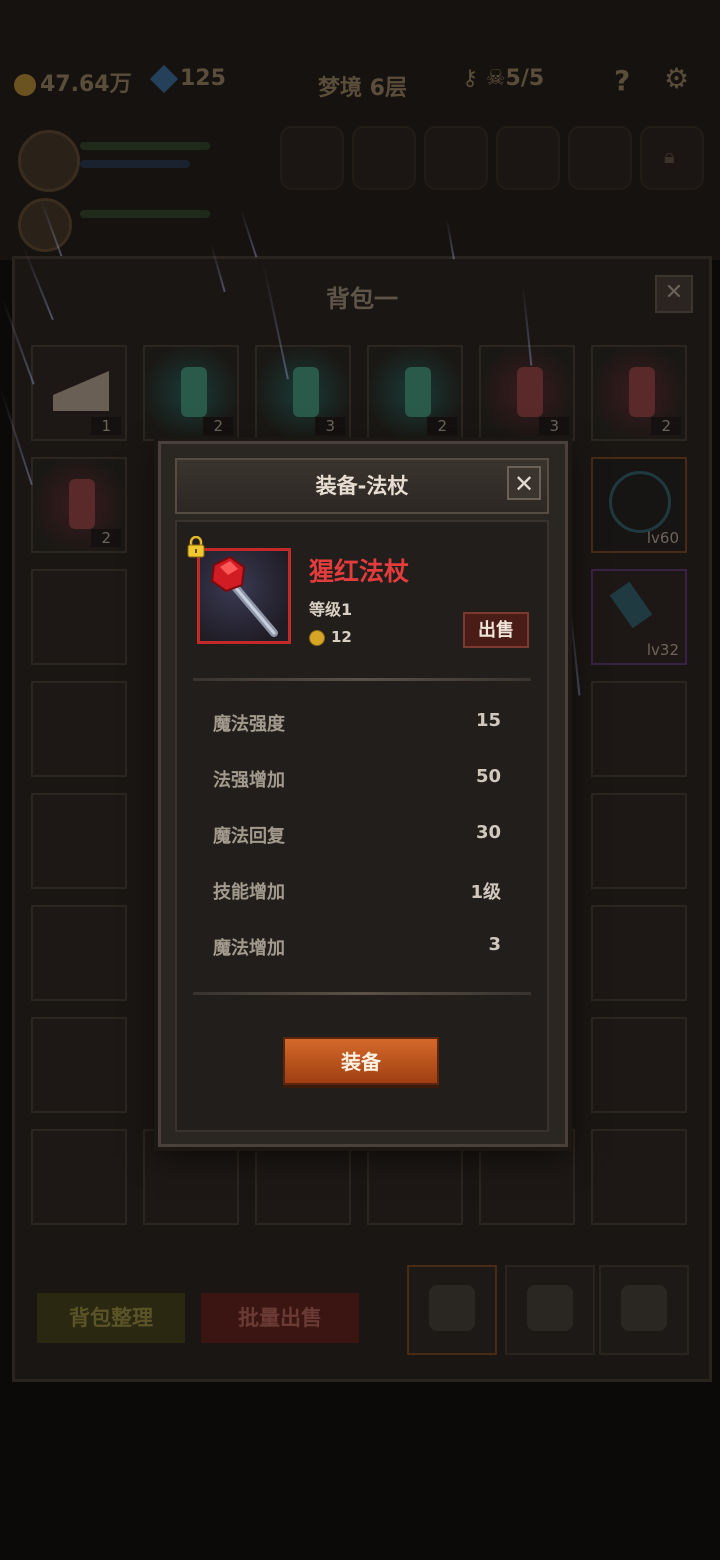  Describe the element at coordinates (249, 948) in the screenshot. I see `stat-label: 魔法增加` at that location.